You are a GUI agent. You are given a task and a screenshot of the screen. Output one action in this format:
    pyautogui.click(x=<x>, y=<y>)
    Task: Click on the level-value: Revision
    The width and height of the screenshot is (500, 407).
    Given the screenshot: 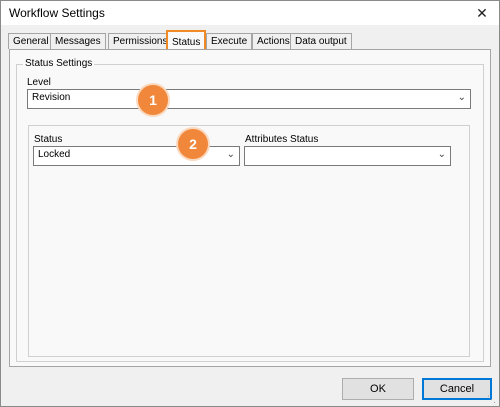 What is the action you would take?
    pyautogui.click(x=51, y=97)
    